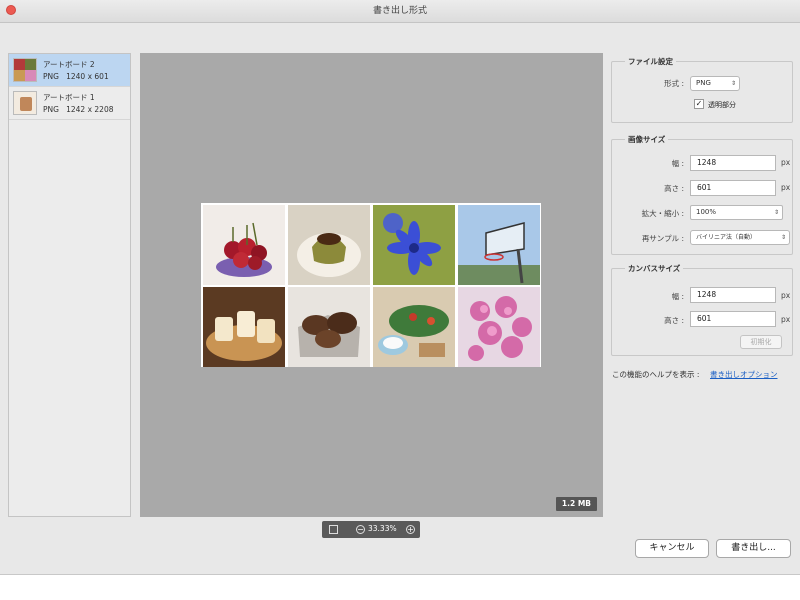  What do you see at coordinates (499, 245) in the screenshot?
I see `basketball-hoop-photo` at bounding box center [499, 245].